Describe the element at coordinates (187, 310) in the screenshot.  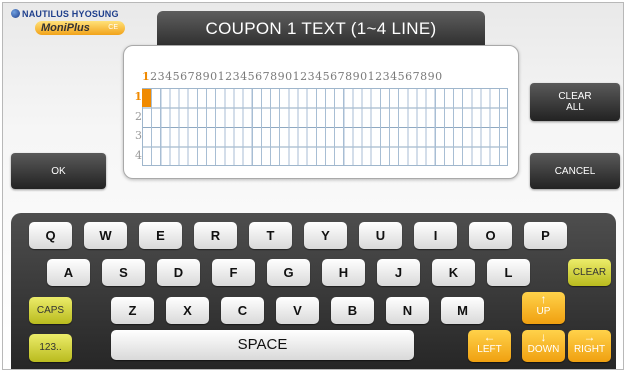
I see `key-x: X` at that location.